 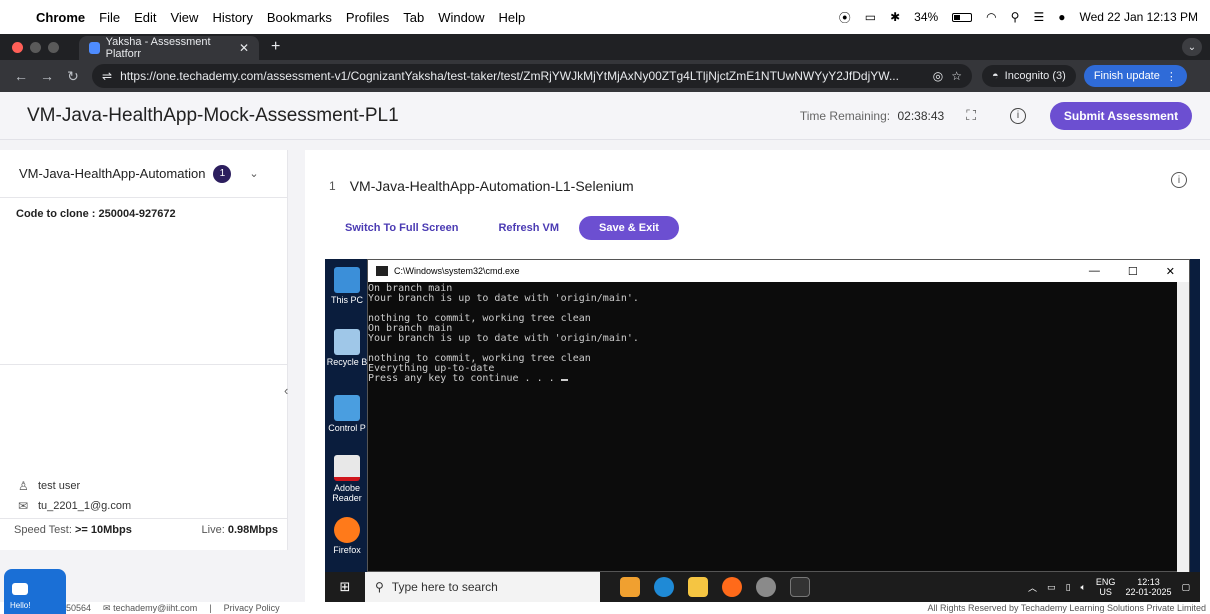 I want to click on cmd-scrollbar, so click(x=1183, y=427).